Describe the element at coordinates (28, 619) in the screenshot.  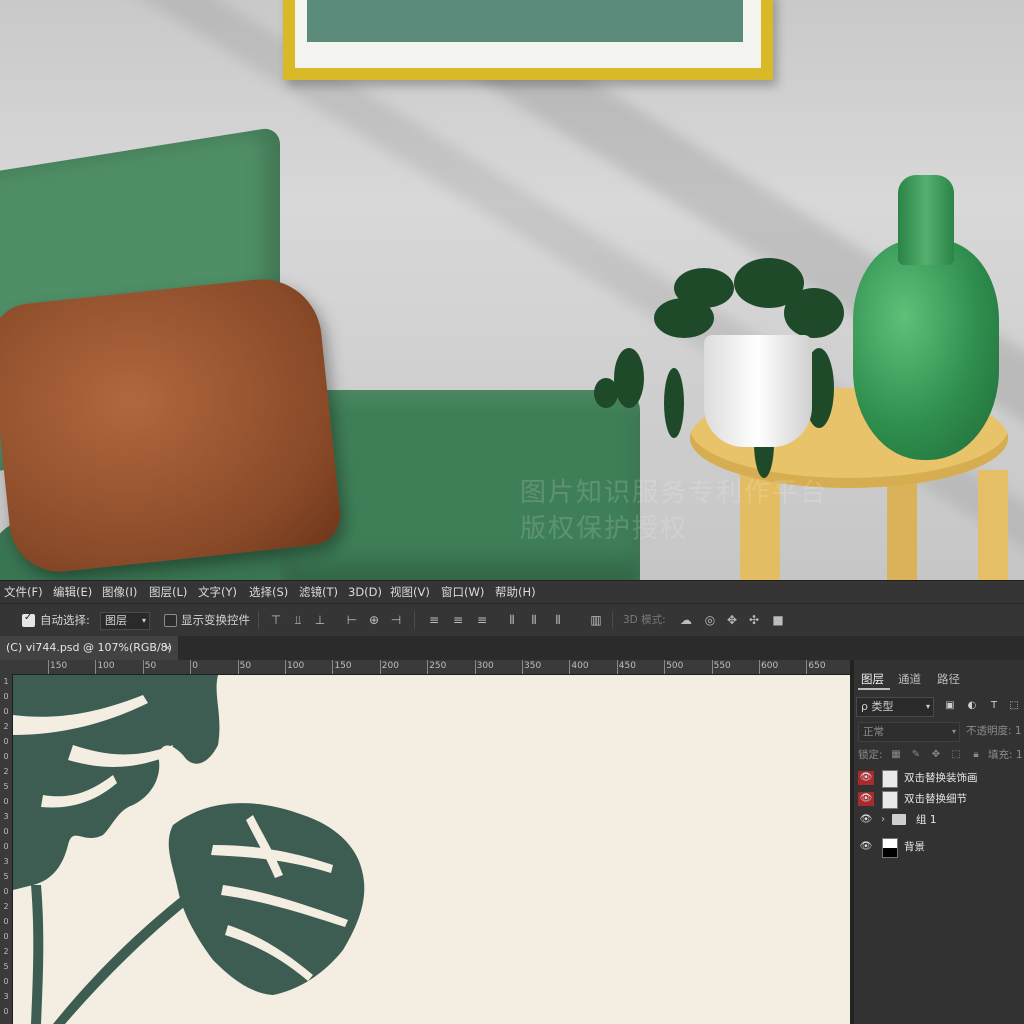
I see `auto-select-checkbox` at that location.